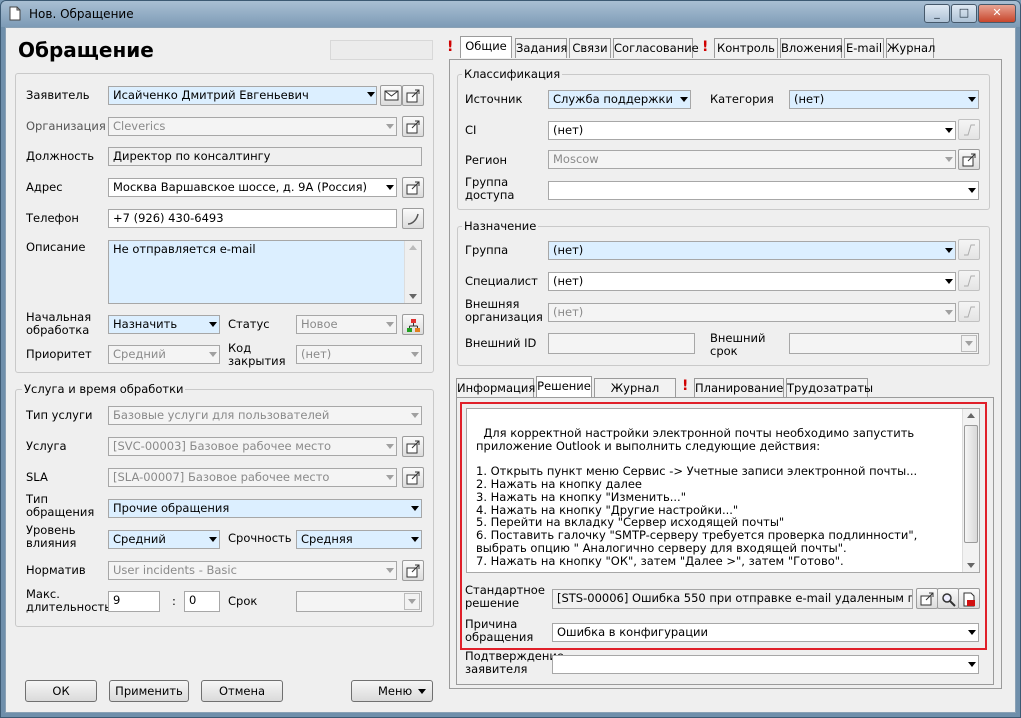 This screenshot has width=1021, height=718. What do you see at coordinates (413, 570) in the screenshot?
I see `norm-open-button` at bounding box center [413, 570].